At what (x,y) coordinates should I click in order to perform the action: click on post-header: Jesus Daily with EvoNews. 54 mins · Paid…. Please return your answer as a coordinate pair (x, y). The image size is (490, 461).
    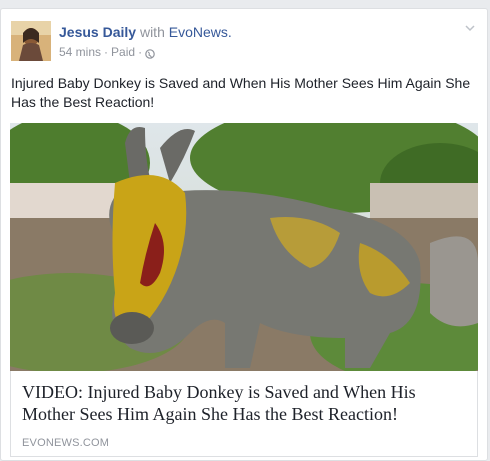
    Looking at the image, I should click on (244, 43).